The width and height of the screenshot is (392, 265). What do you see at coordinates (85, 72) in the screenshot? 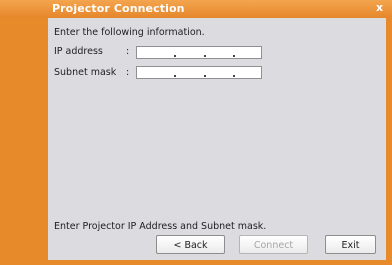
I see `subnet-mask-label: Subnet mask` at bounding box center [85, 72].